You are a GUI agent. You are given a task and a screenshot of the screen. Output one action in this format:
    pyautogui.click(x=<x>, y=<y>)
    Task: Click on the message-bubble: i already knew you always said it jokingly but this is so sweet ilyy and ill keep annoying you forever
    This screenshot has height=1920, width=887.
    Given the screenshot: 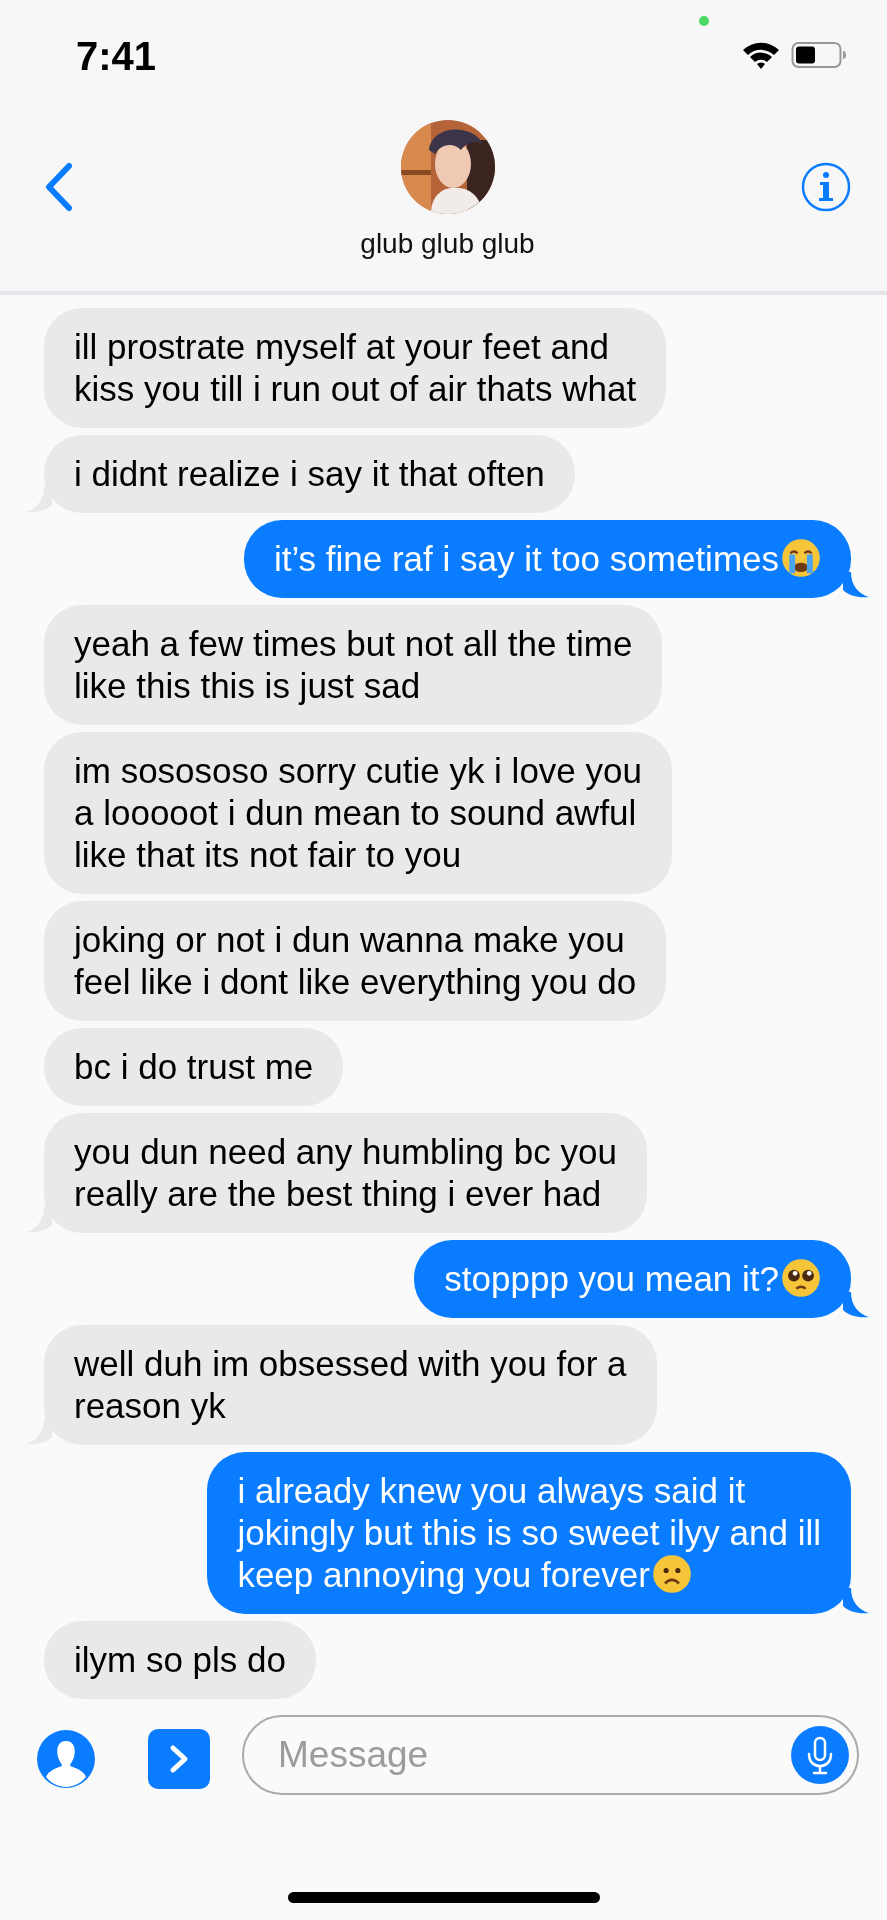 What is the action you would take?
    pyautogui.click(x=529, y=1533)
    